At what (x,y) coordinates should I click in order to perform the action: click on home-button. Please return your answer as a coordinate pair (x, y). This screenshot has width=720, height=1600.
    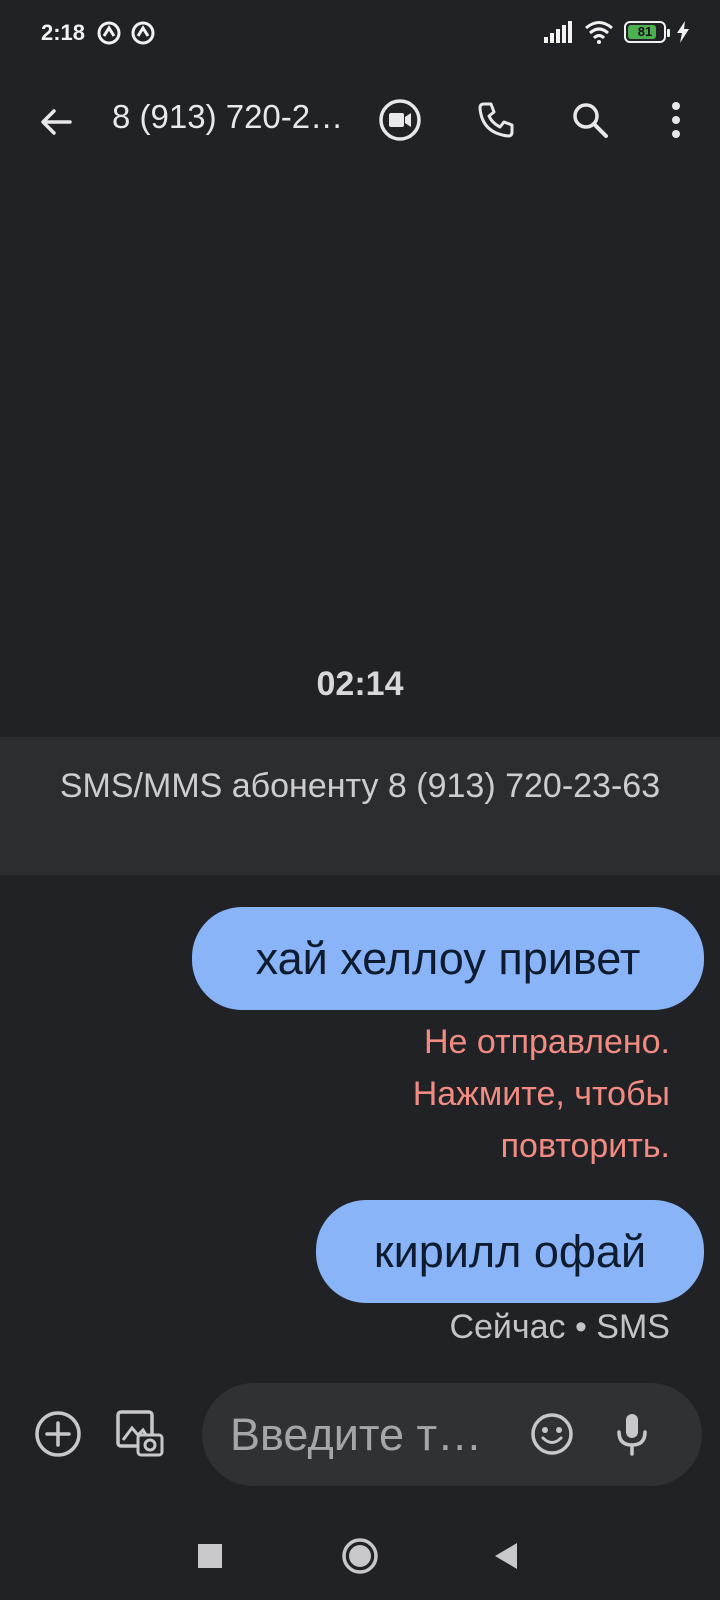
    Looking at the image, I should click on (360, 1556).